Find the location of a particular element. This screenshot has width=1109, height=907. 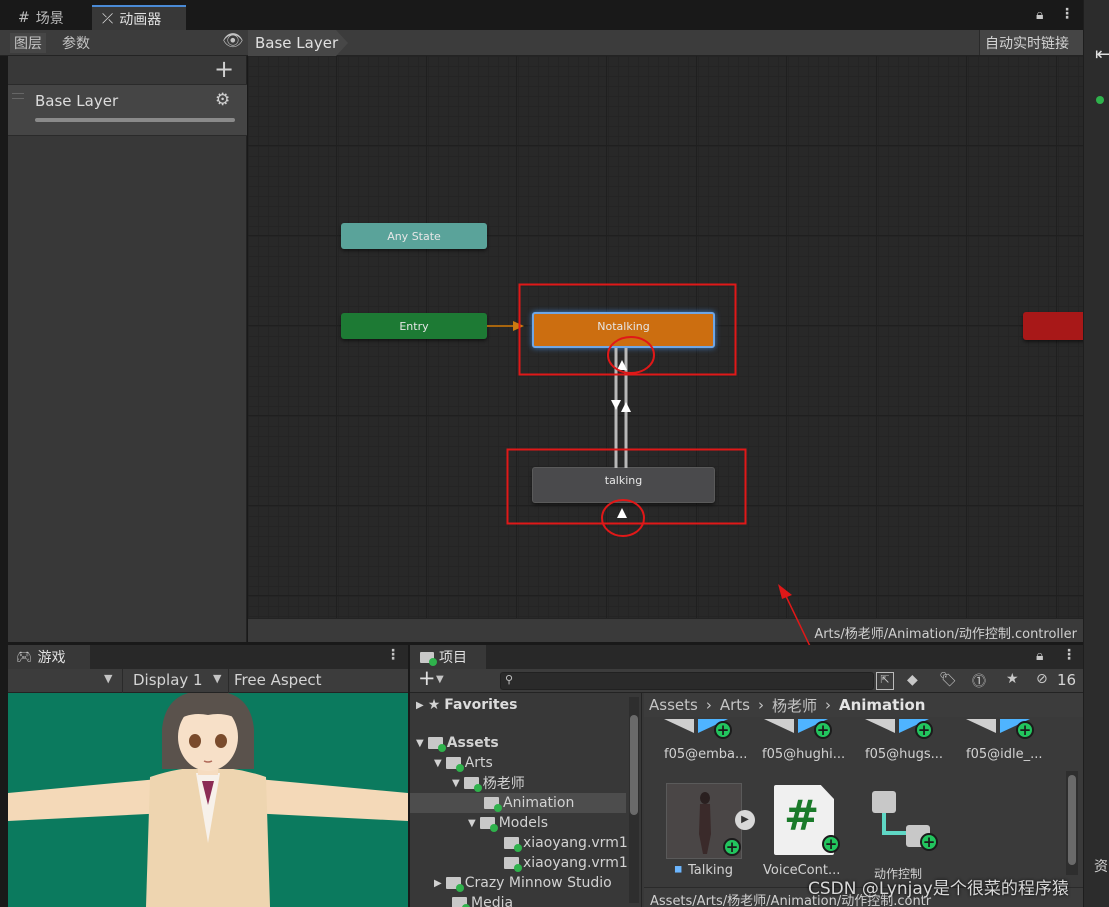

tree-models: ▼ Models is located at coordinates (508, 823).